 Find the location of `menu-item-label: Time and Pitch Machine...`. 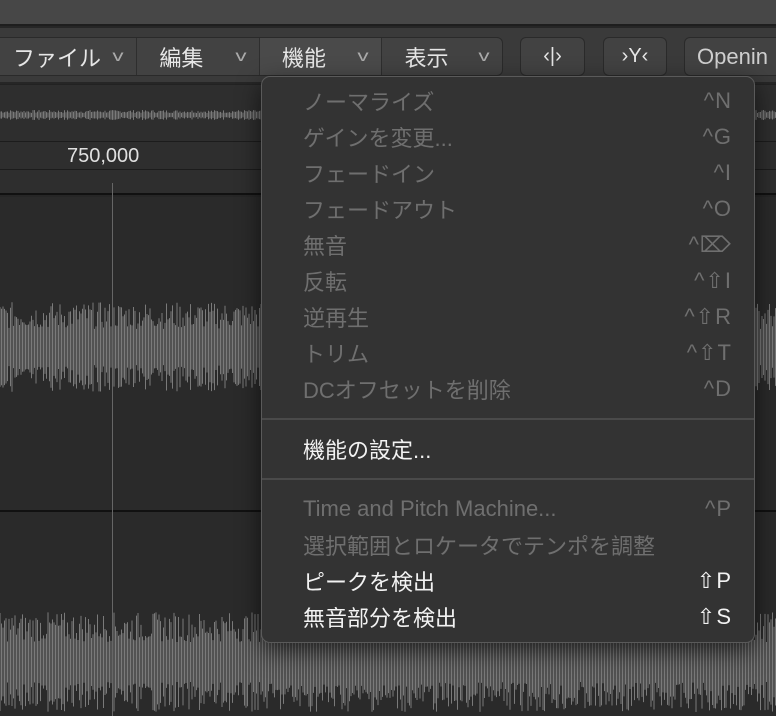

menu-item-label: Time and Pitch Machine... is located at coordinates (430, 508).